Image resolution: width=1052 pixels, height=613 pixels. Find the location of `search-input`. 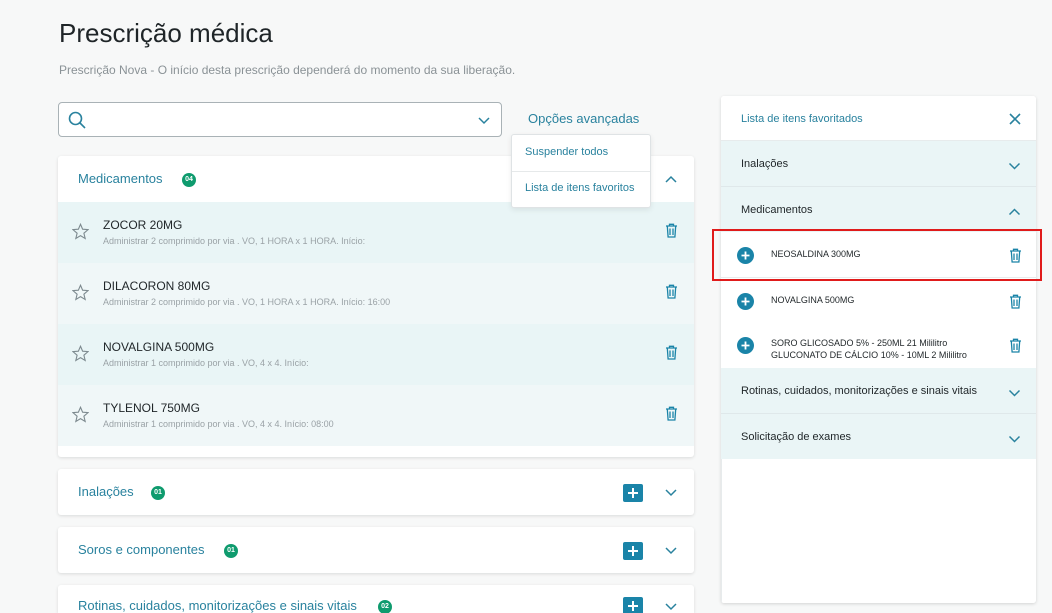

search-input is located at coordinates (278, 120).